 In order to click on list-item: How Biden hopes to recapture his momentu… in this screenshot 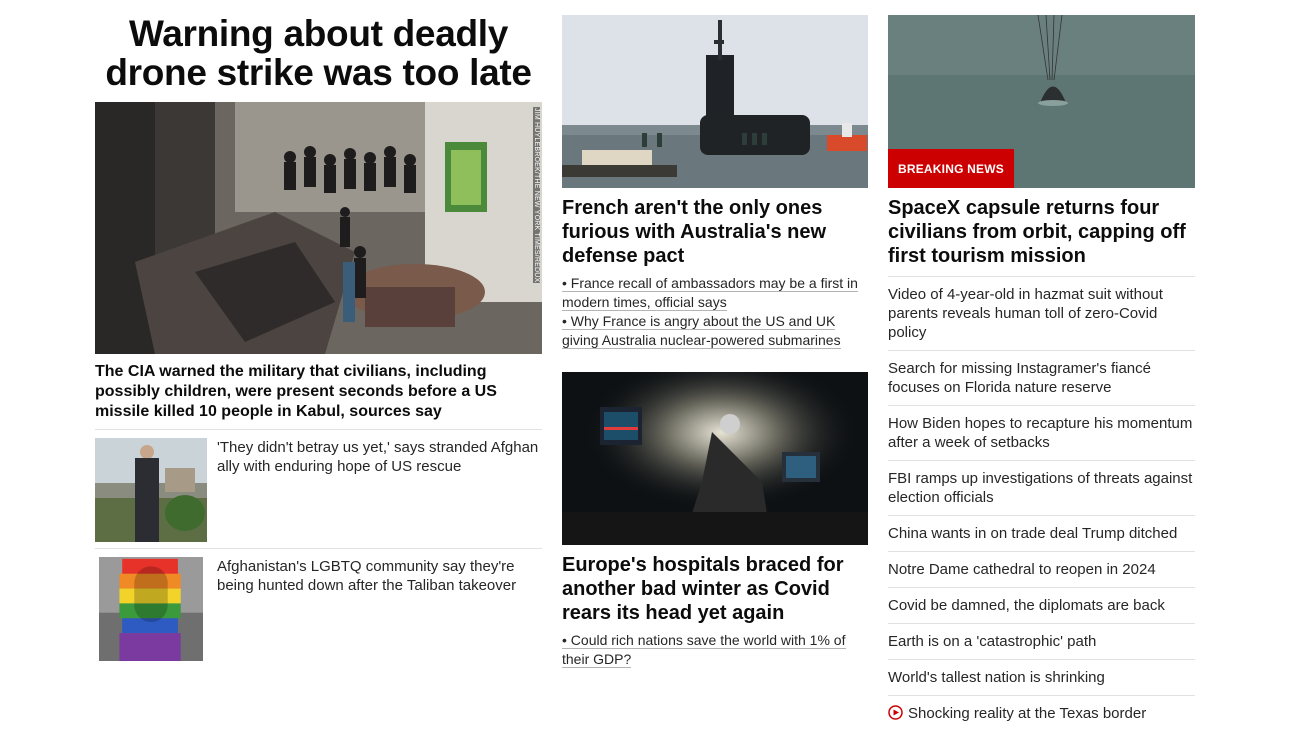, I will do `click(1041, 433)`.